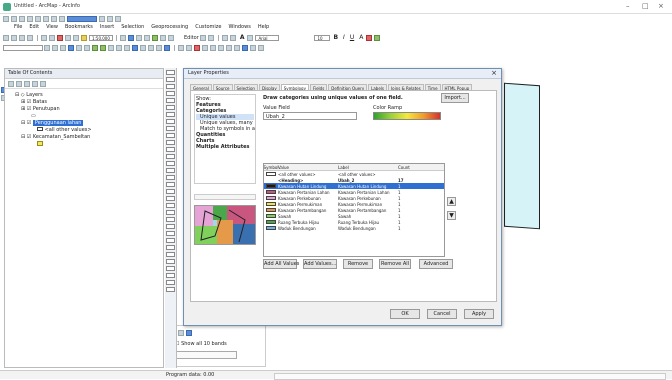 The height and width of the screenshot is (380, 672). I want to click on rotate-icon, so click(232, 37).